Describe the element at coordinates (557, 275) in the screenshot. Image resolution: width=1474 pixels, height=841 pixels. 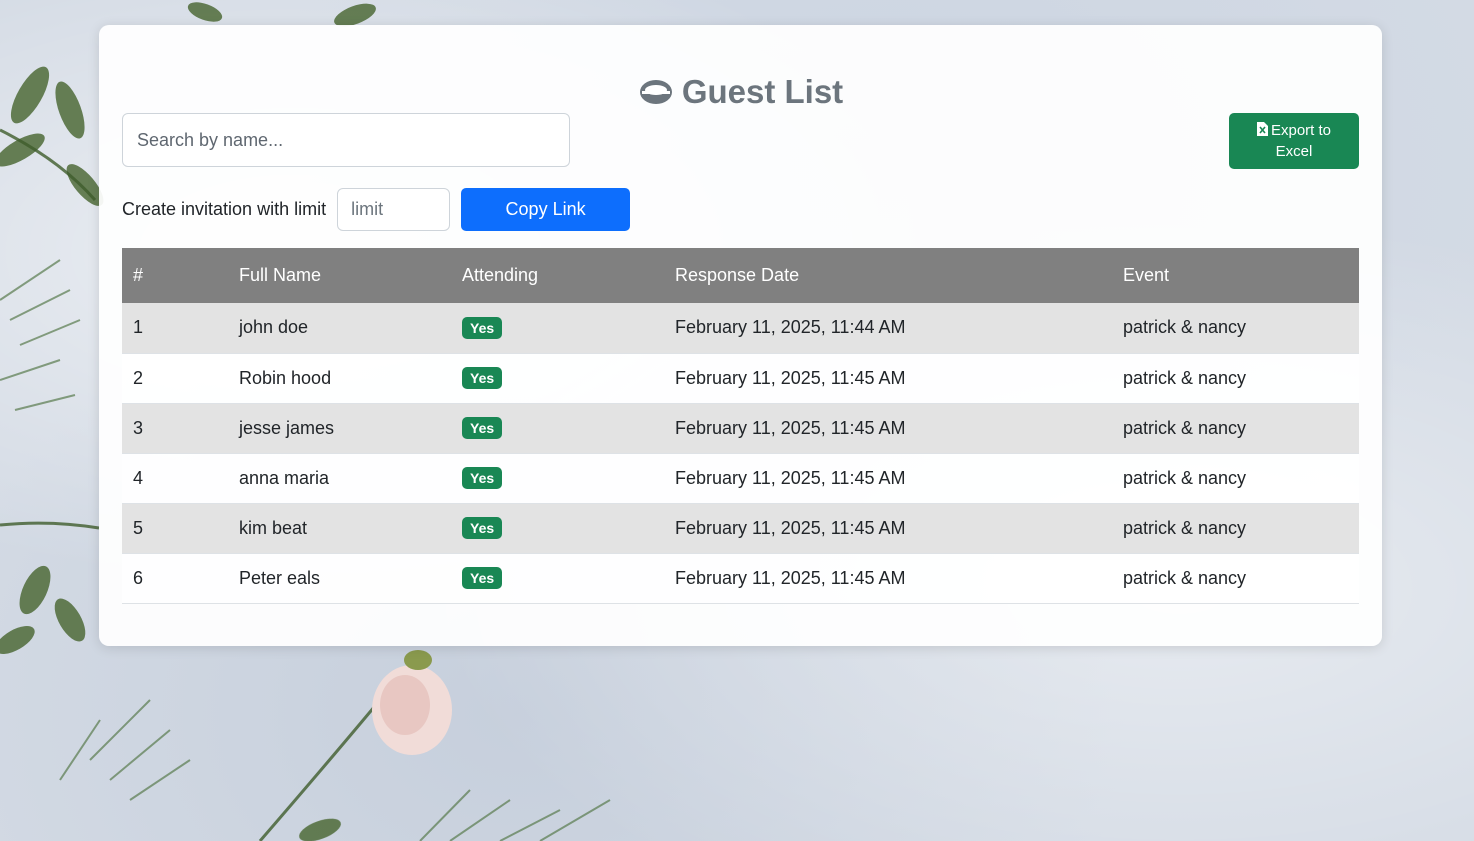
I see `column-header-attending: Attending` at that location.